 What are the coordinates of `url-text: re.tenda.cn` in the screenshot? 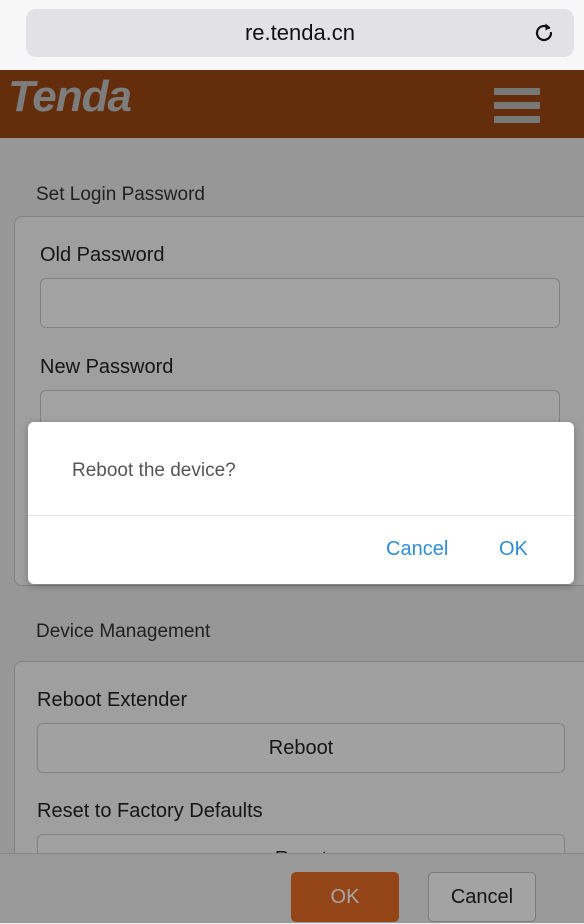 It's located at (300, 32).